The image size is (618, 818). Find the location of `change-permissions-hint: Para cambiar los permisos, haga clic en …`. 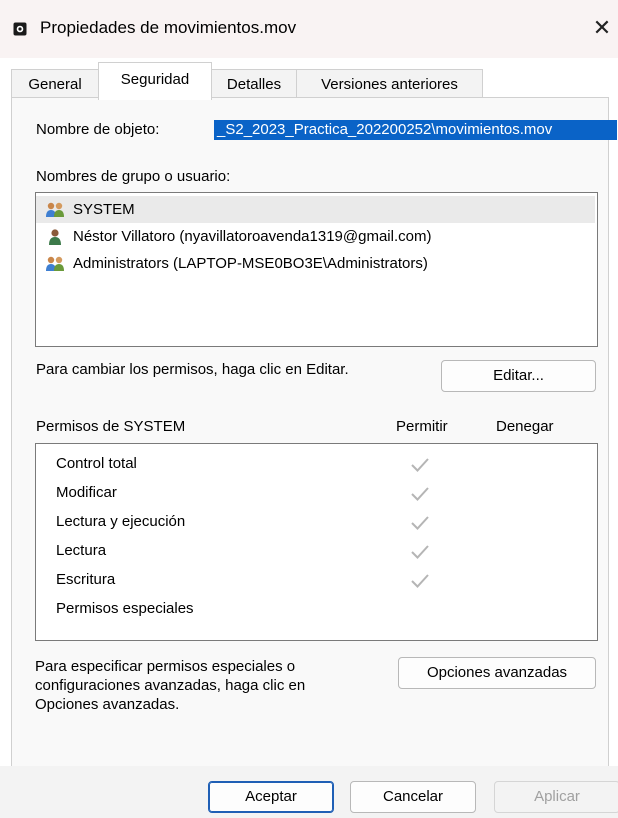

change-permissions-hint: Para cambiar los permisos, haga clic en … is located at coordinates (192, 369).